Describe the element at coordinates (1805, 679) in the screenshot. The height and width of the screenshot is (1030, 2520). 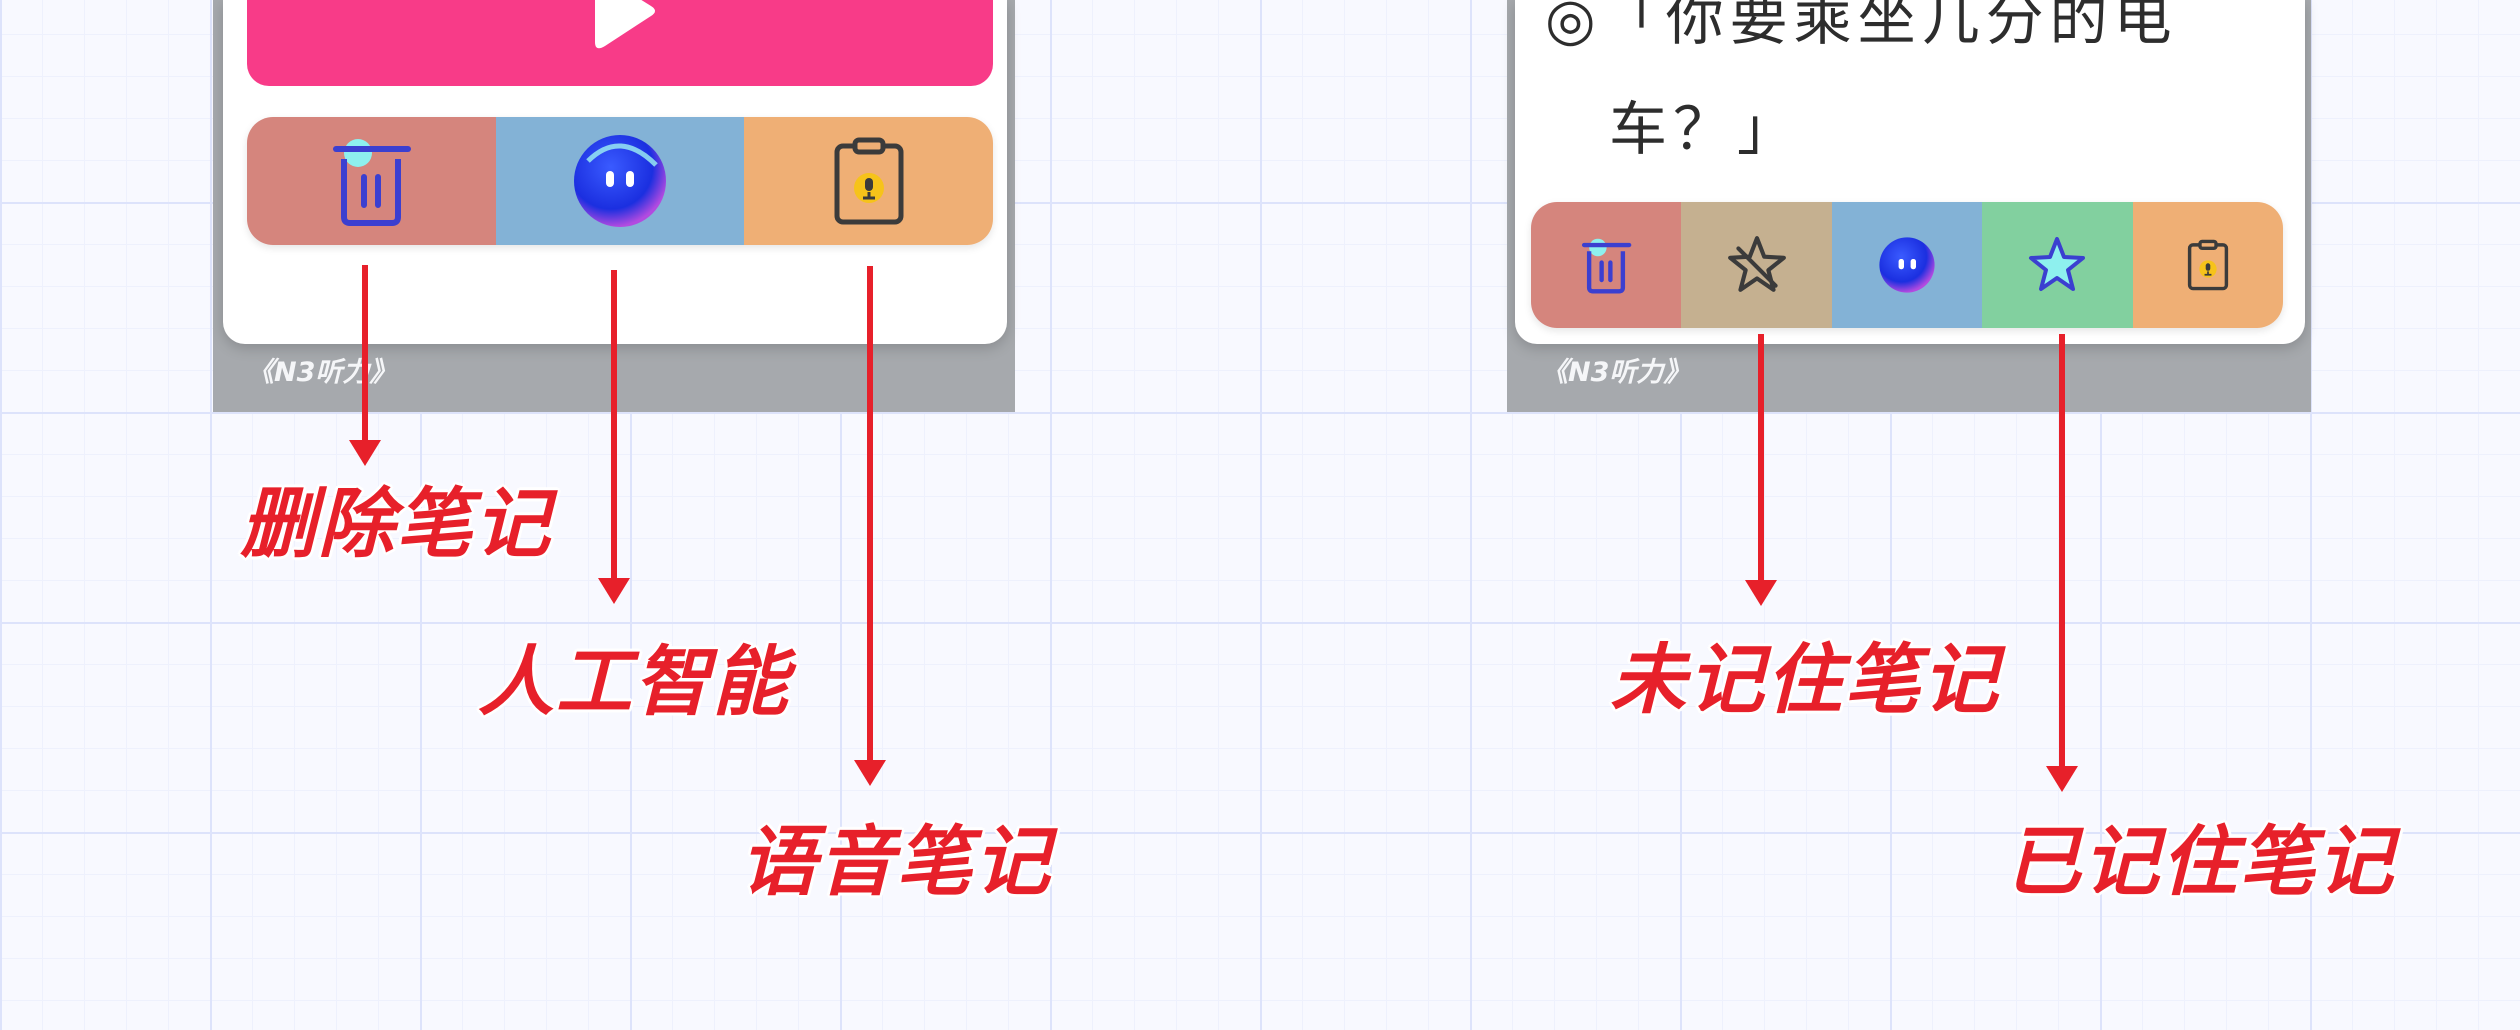
I see `label-not-memorized-note: 未记住笔记` at that location.